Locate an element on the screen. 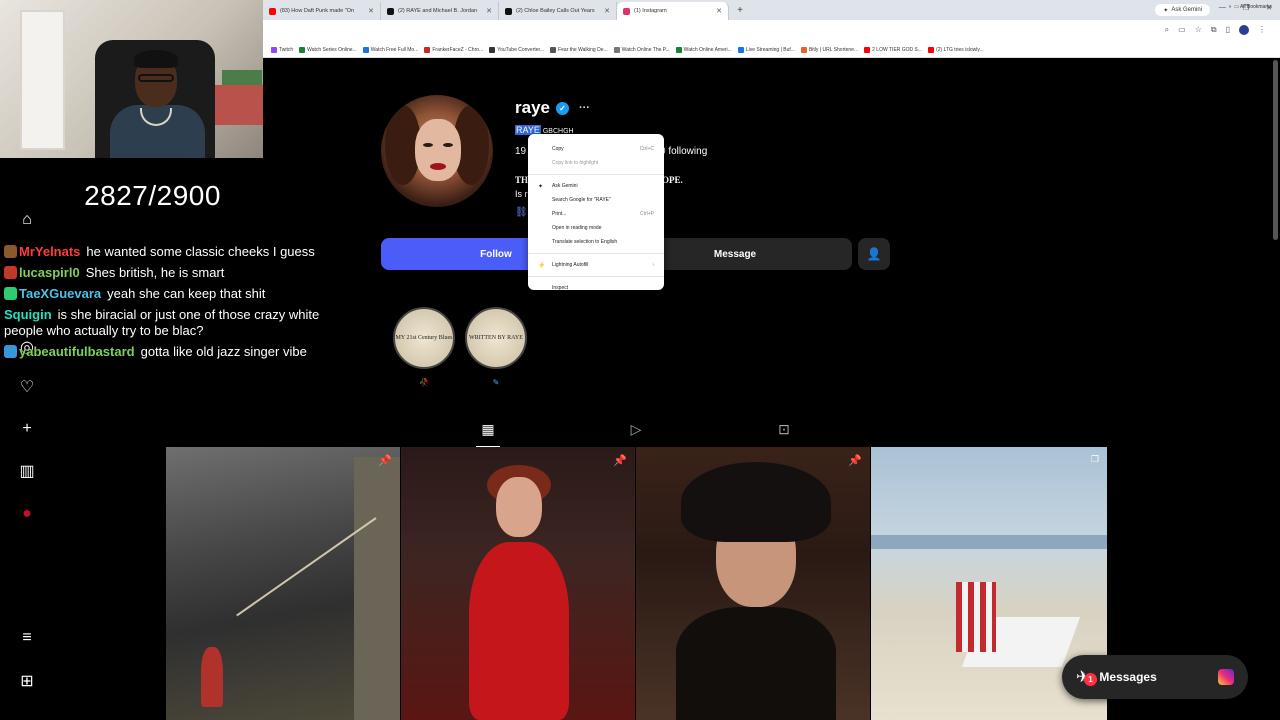 The width and height of the screenshot is (1280, 720). webcam-glasses is located at coordinates (156, 78).